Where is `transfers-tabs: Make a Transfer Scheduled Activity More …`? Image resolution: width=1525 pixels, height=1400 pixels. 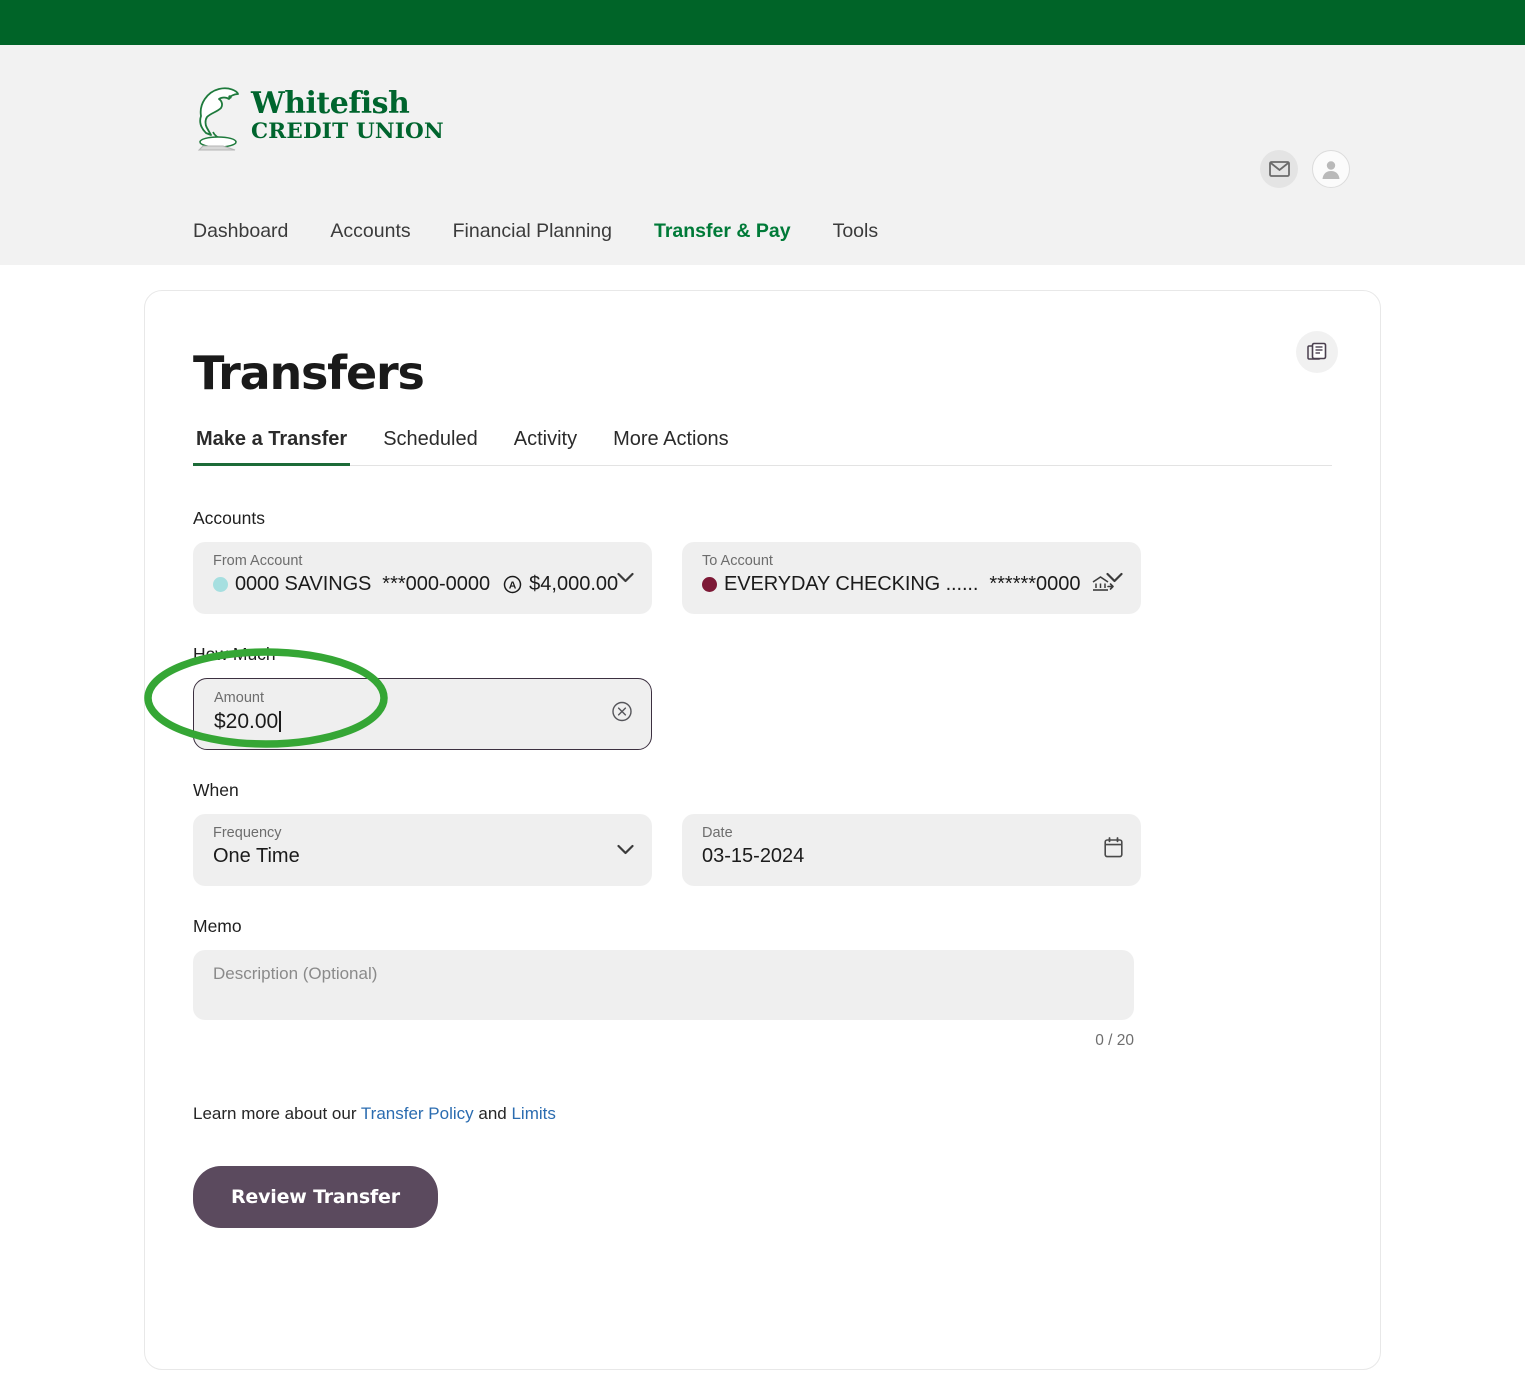
transfers-tabs: Make a Transfer Scheduled Activity More … is located at coordinates (762, 447).